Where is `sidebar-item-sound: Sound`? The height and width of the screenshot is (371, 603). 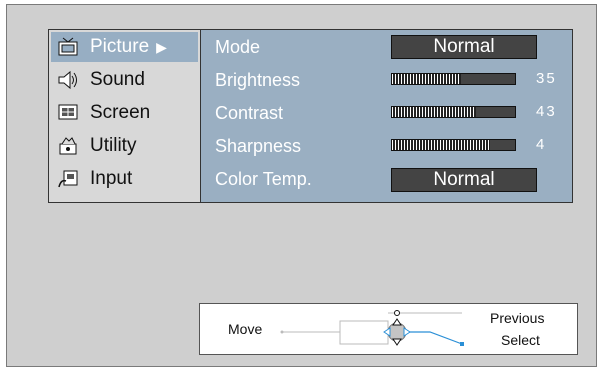 sidebar-item-sound: Sound is located at coordinates (124, 80).